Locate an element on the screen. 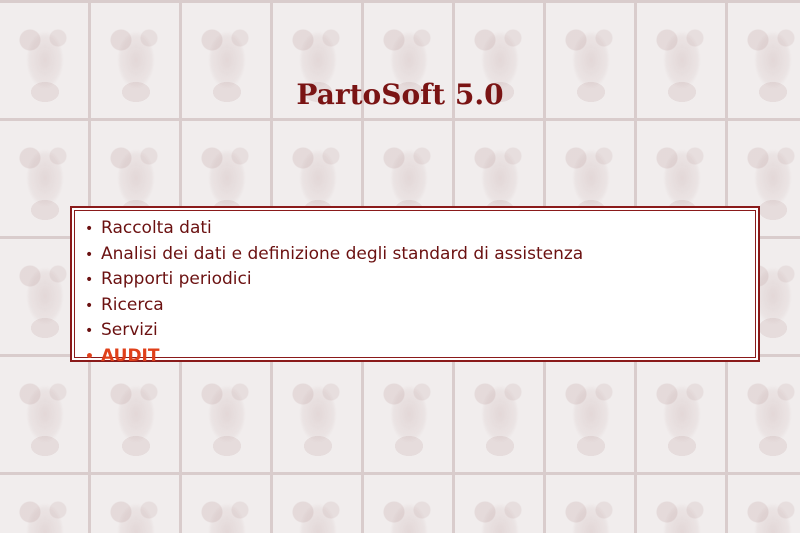 The image size is (800, 533). menu-item-ricerca: • Ricerca is located at coordinates (420, 306).